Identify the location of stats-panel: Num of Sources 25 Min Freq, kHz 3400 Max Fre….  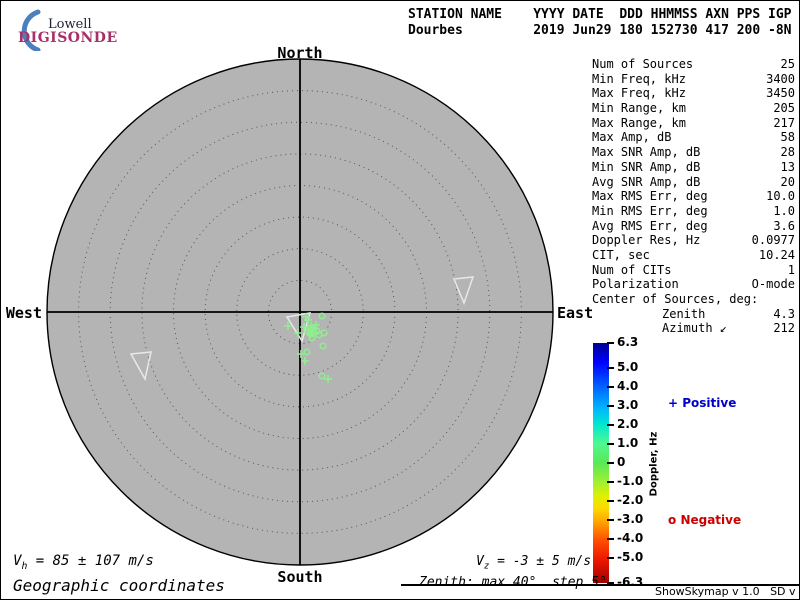
(693, 196).